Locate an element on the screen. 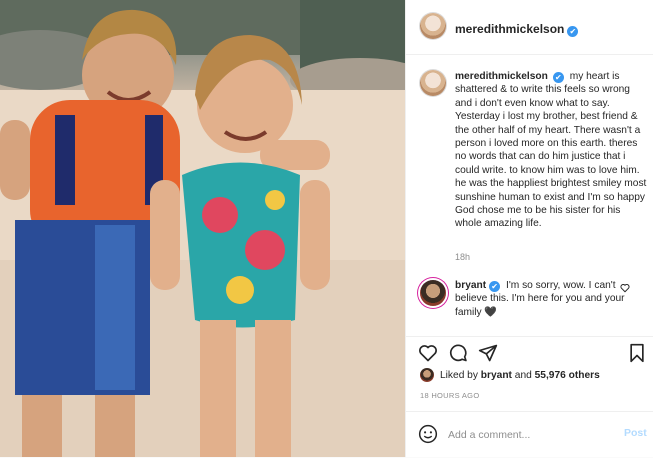  liker-username: bryant is located at coordinates (496, 375).